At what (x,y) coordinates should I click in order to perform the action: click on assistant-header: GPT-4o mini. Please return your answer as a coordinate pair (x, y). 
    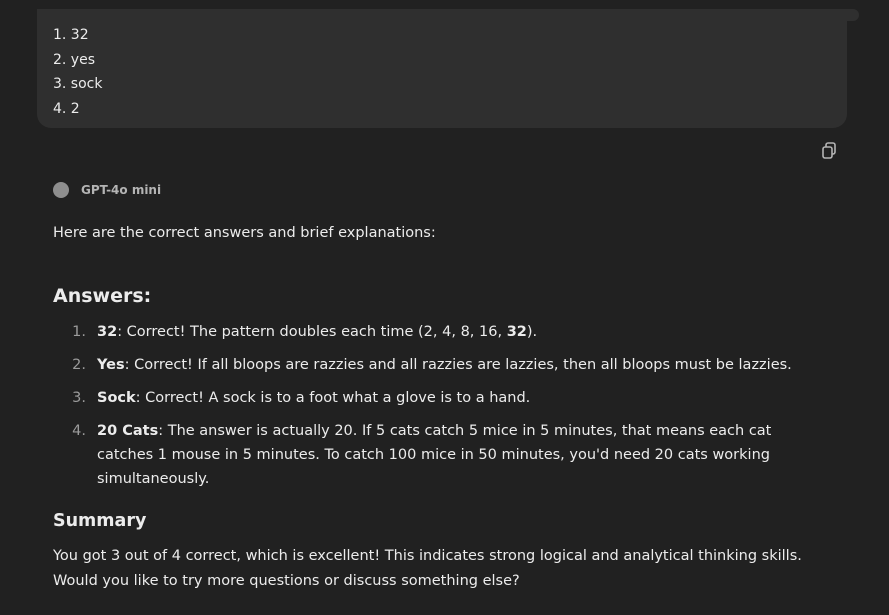
    Looking at the image, I should click on (107, 190).